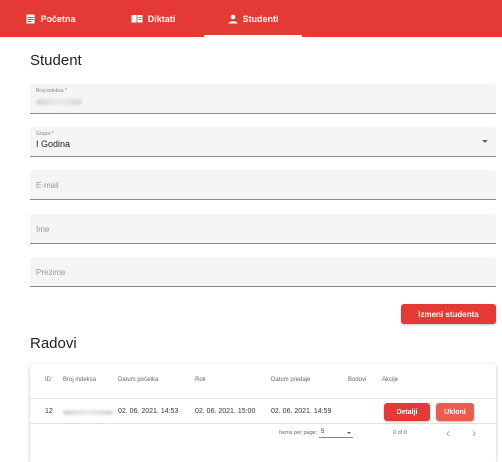 This screenshot has height=462, width=502. I want to click on tab-pocetna: Početna, so click(51, 18).